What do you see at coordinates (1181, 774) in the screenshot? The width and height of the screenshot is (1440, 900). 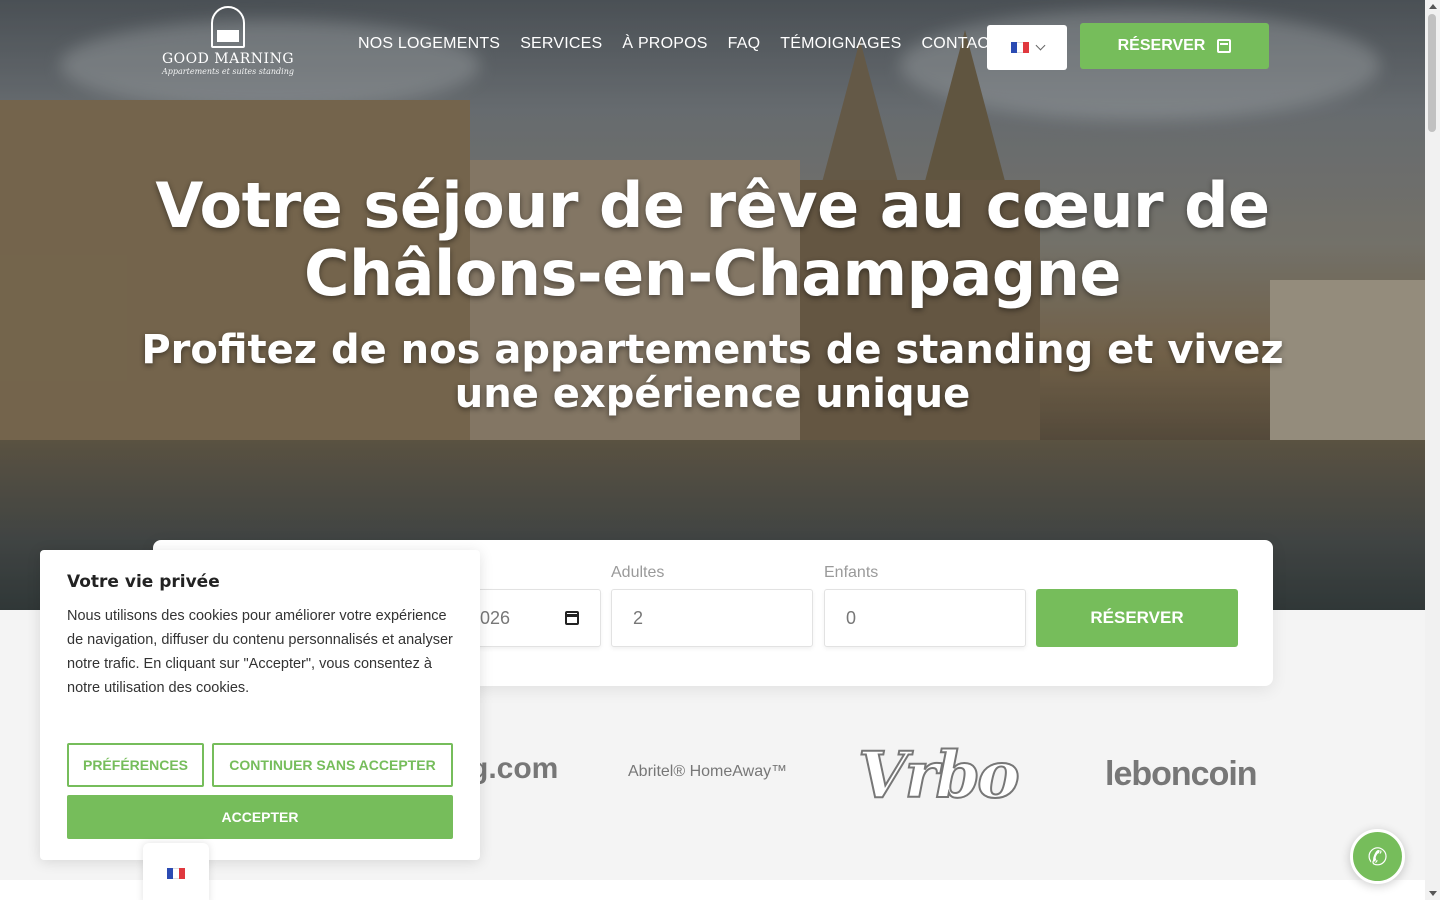 I see `partner-logo-leboncoin: leboncoin` at bounding box center [1181, 774].